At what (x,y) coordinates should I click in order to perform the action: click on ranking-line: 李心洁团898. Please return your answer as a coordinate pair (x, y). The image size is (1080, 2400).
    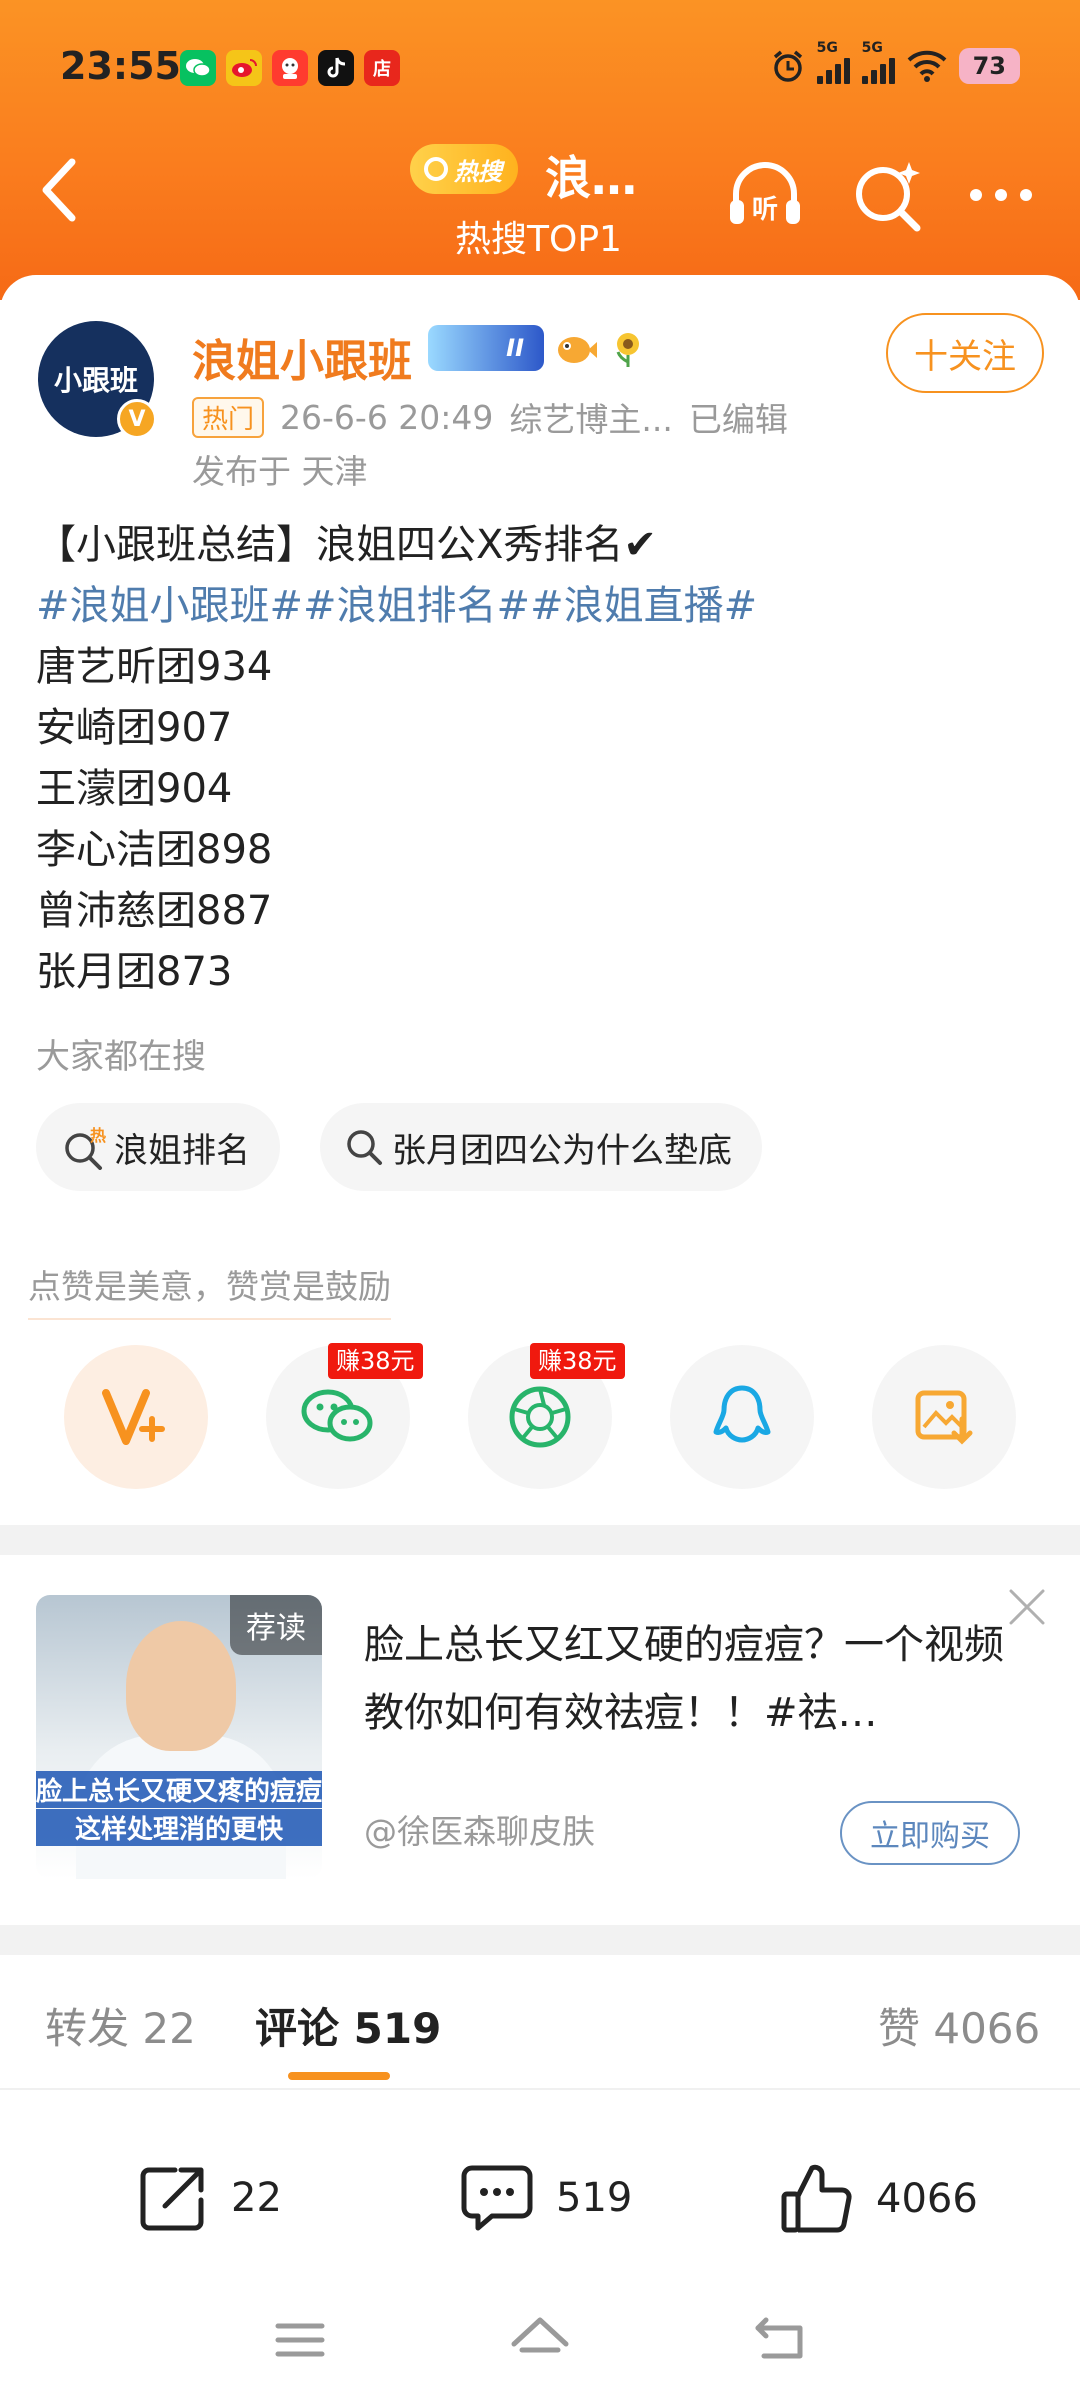
    Looking at the image, I should click on (154, 850).